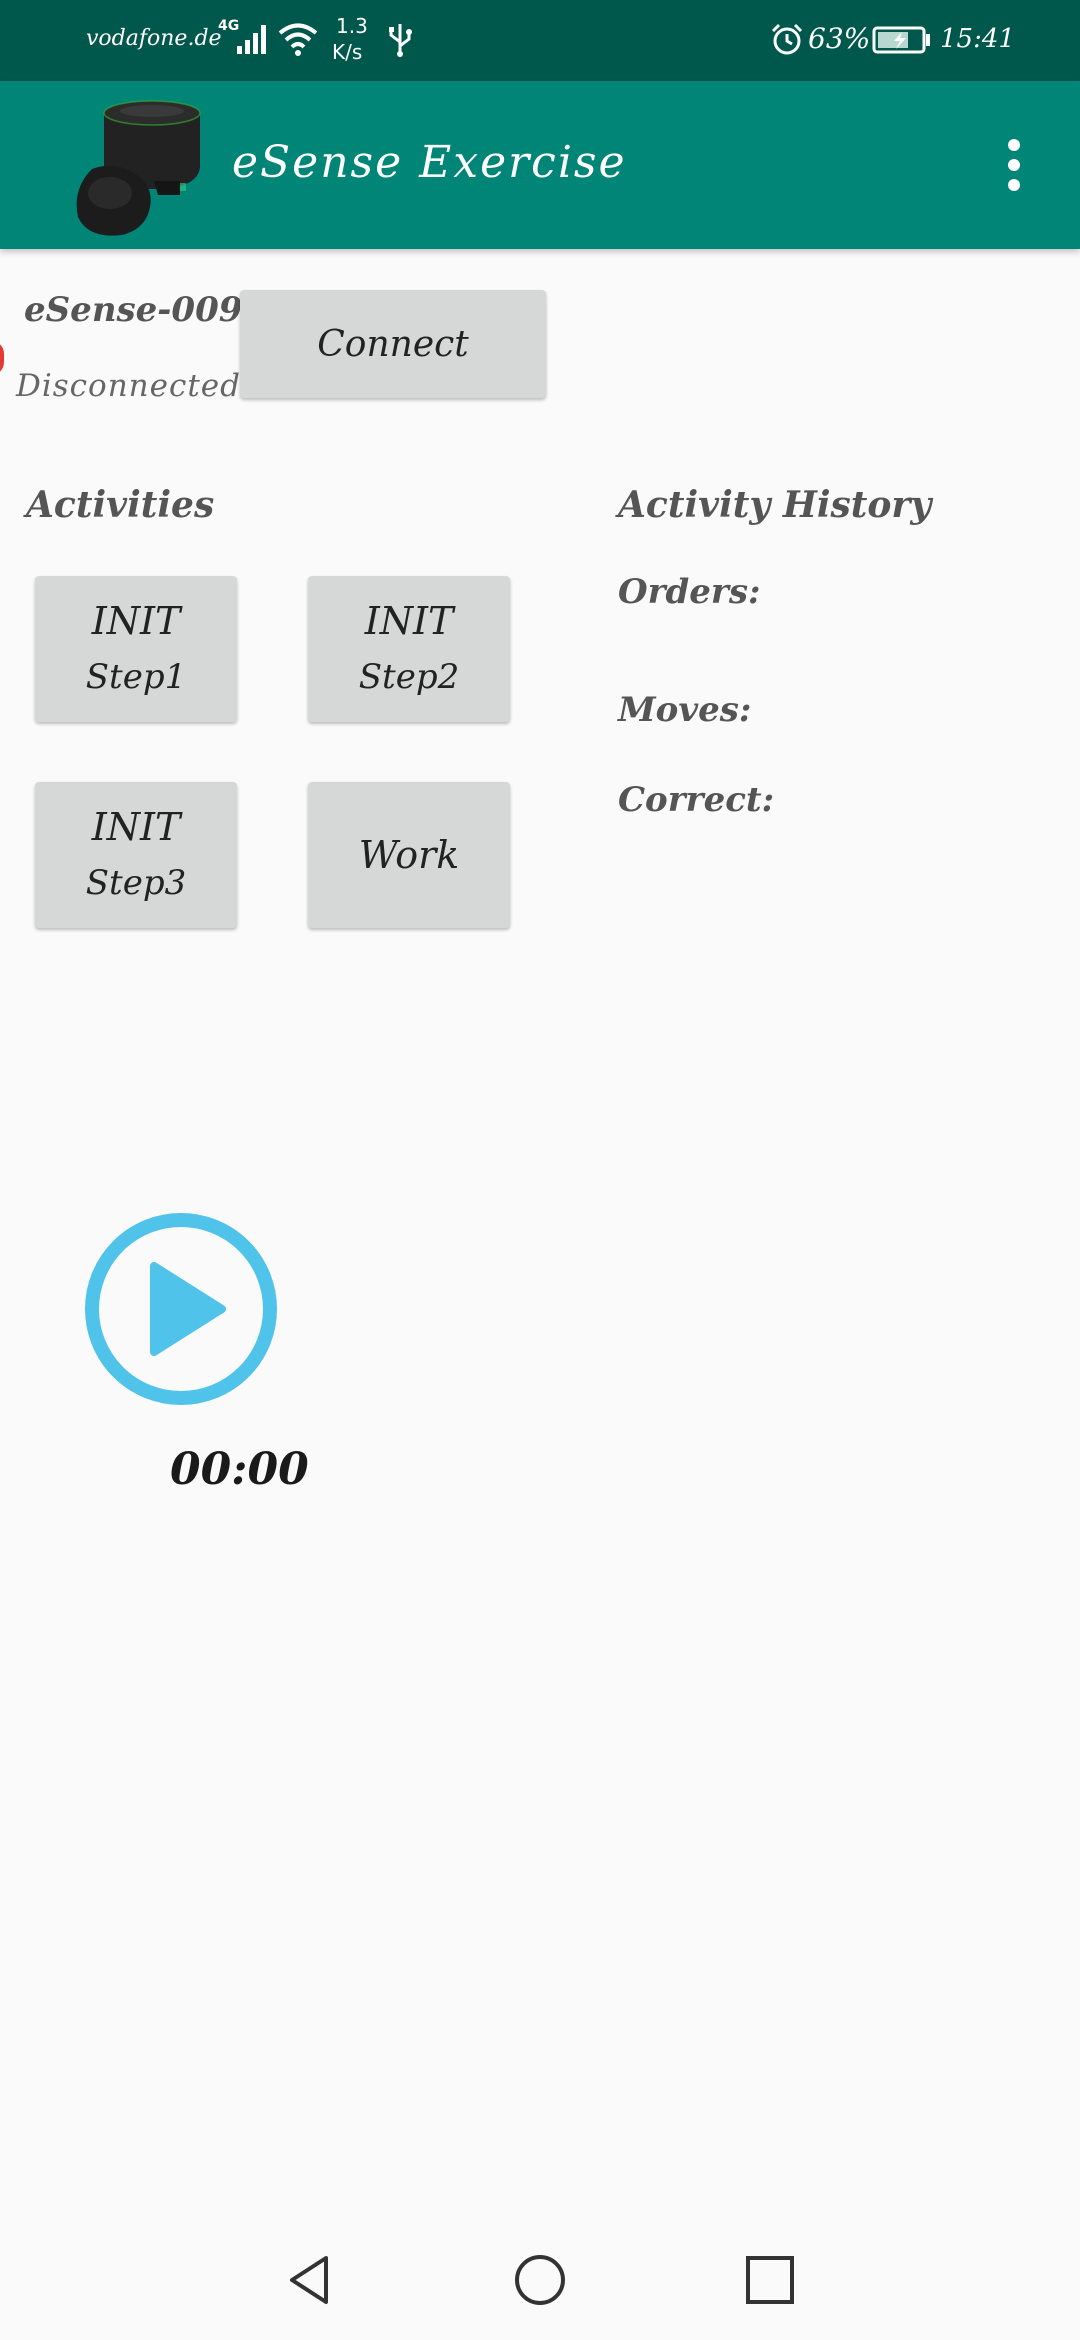 The height and width of the screenshot is (2340, 1080). I want to click on orders-label: Orders:, so click(689, 592).